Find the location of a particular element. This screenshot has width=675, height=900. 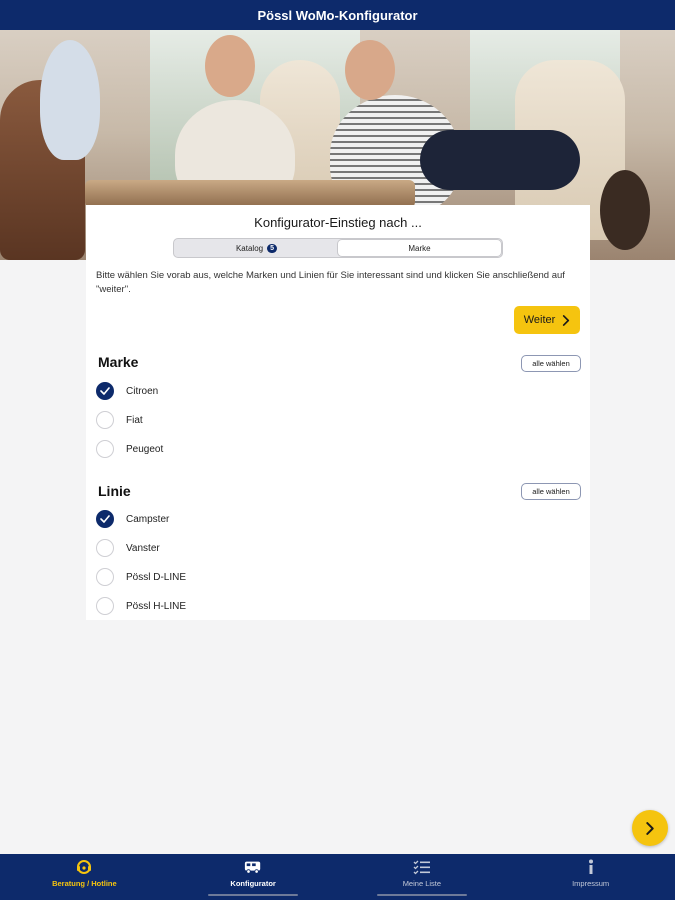

weiter-label: Weiter is located at coordinates (539, 320).